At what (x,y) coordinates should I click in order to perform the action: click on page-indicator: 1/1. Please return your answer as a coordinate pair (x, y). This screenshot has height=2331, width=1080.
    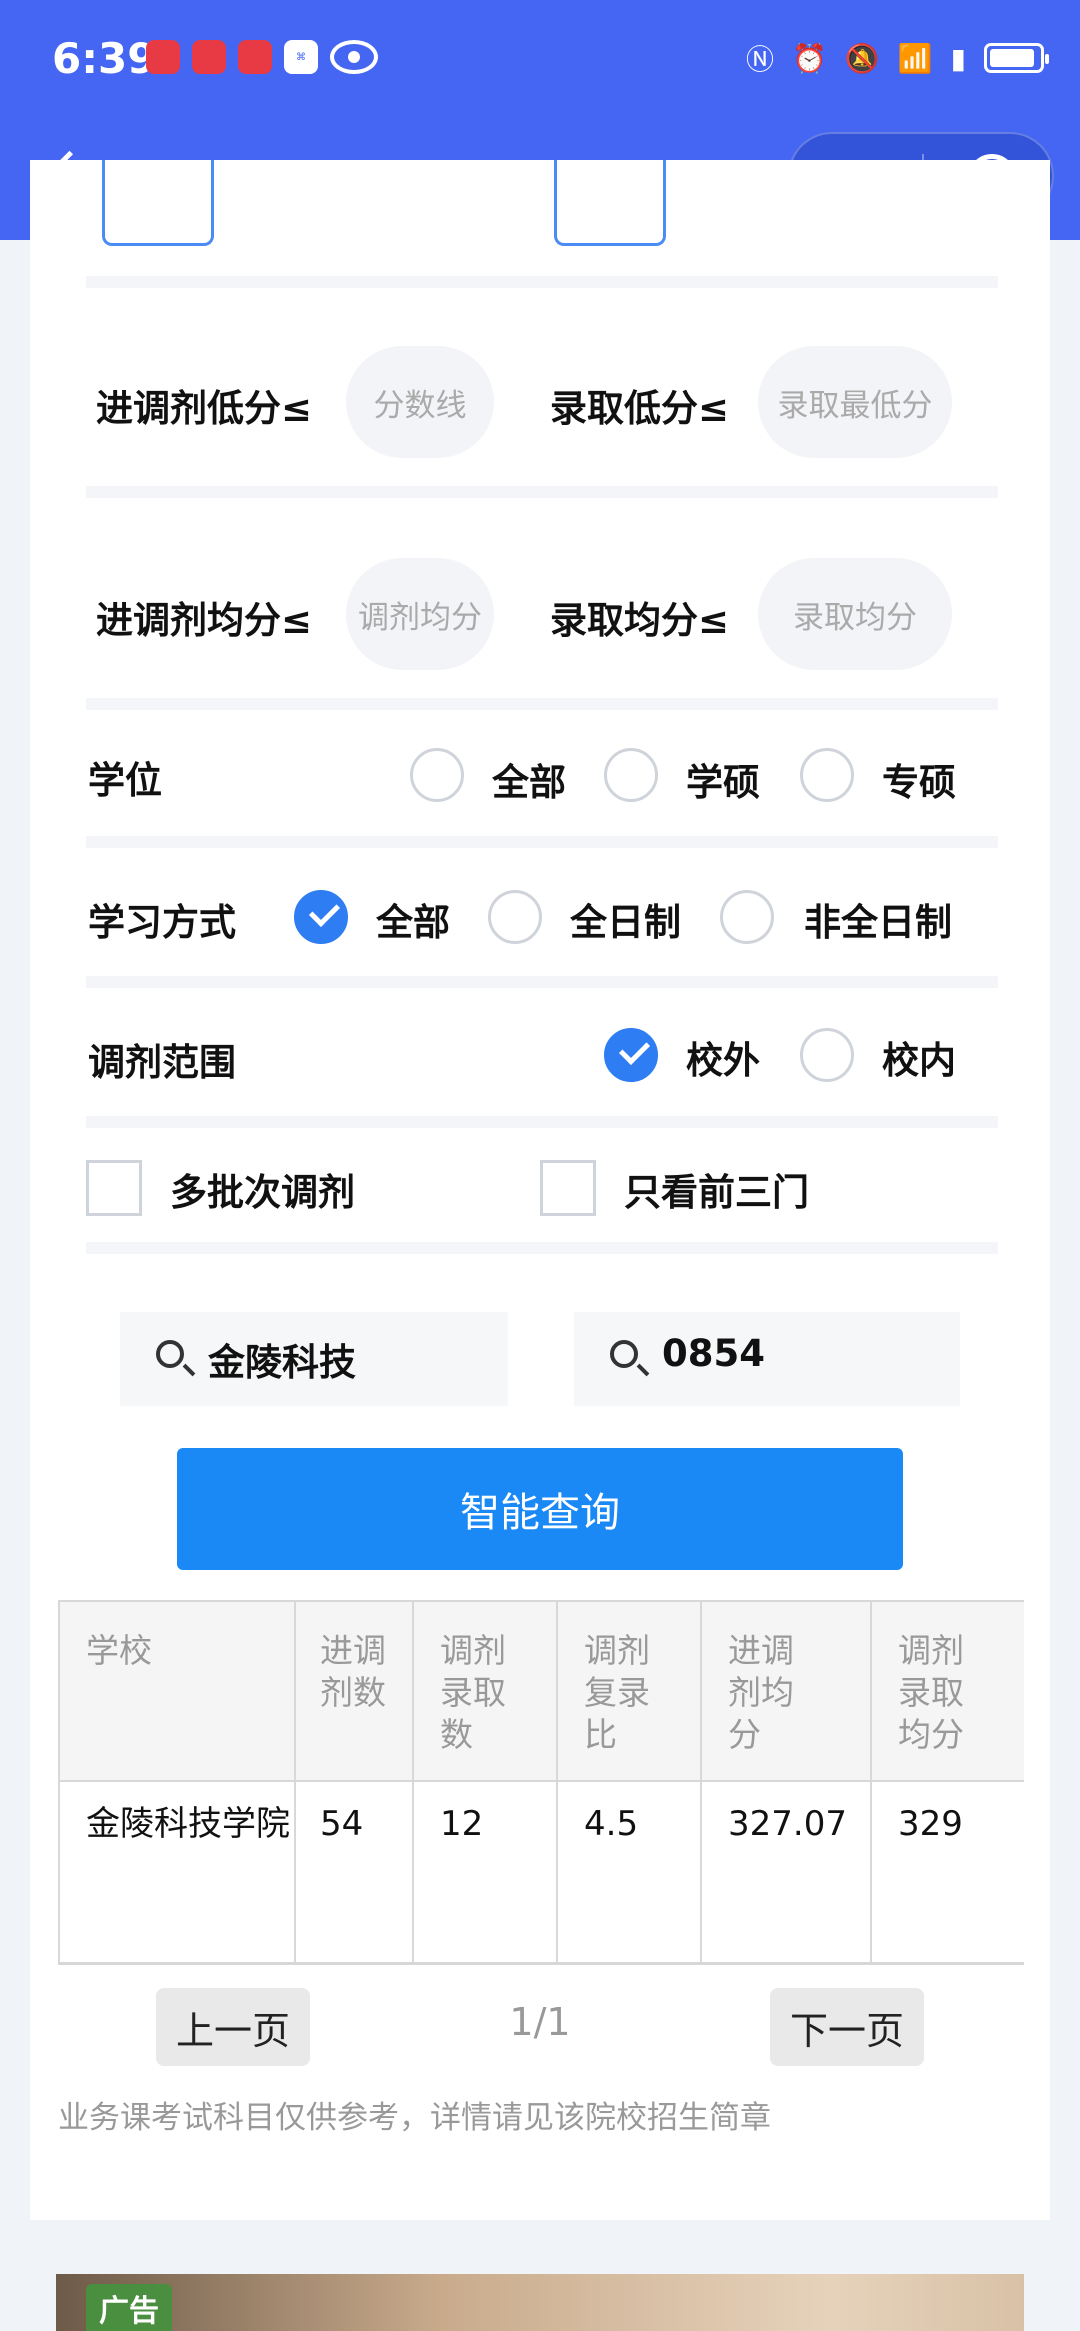
    Looking at the image, I should click on (540, 2022).